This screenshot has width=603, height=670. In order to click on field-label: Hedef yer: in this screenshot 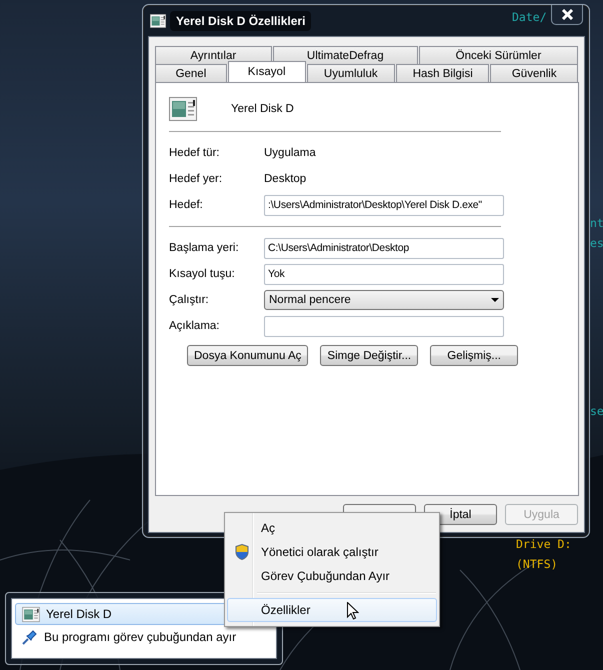, I will do `click(196, 179)`.